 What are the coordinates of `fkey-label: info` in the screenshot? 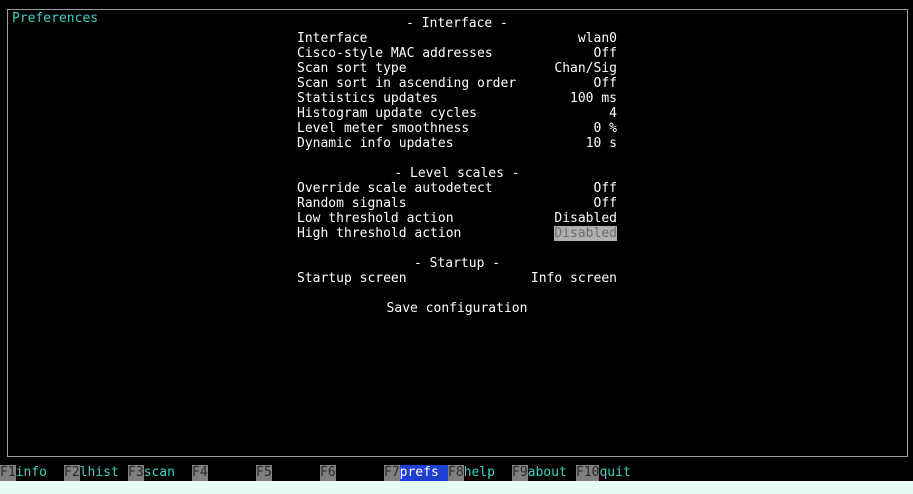 It's located at (31, 472).